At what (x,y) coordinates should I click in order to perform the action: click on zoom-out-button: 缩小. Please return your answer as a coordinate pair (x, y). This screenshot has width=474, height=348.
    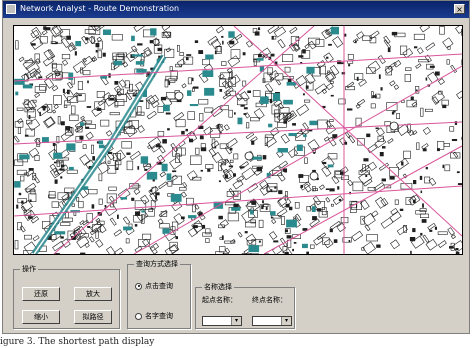
    Looking at the image, I should click on (41, 317).